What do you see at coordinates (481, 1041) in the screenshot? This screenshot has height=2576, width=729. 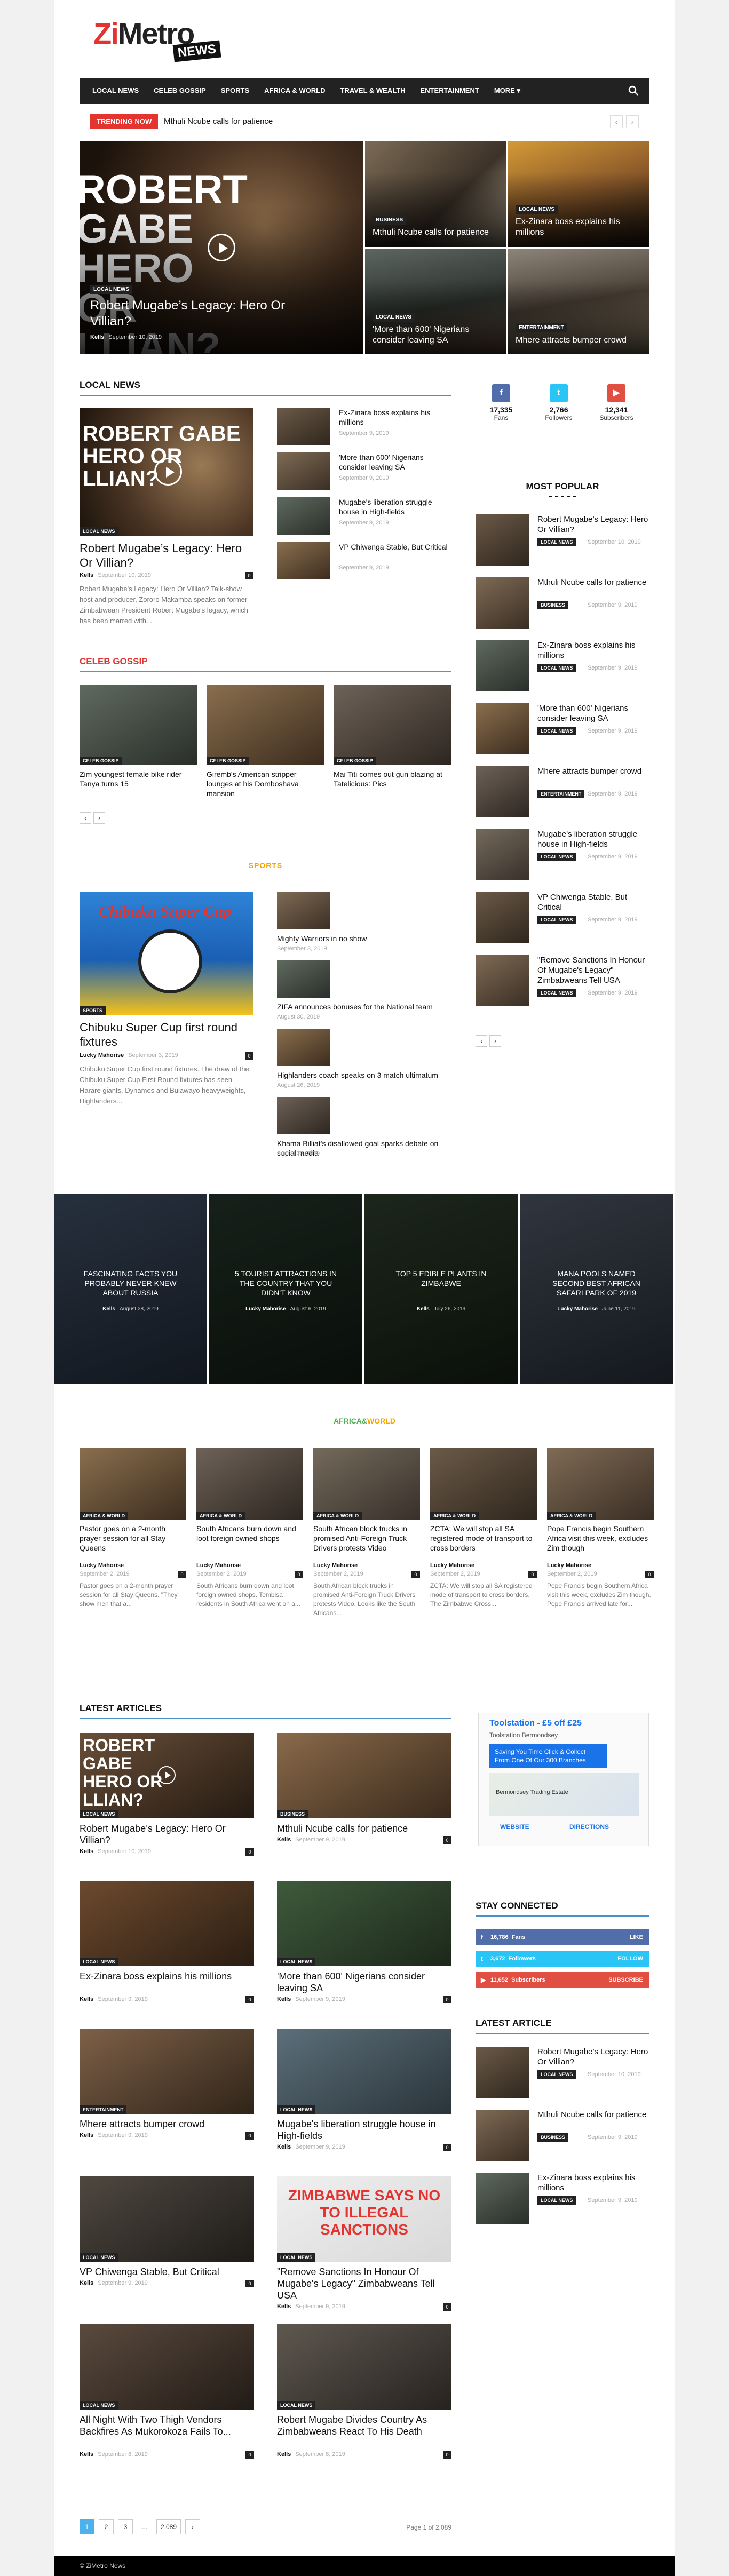 I see `popular-prev-button: ‹` at bounding box center [481, 1041].